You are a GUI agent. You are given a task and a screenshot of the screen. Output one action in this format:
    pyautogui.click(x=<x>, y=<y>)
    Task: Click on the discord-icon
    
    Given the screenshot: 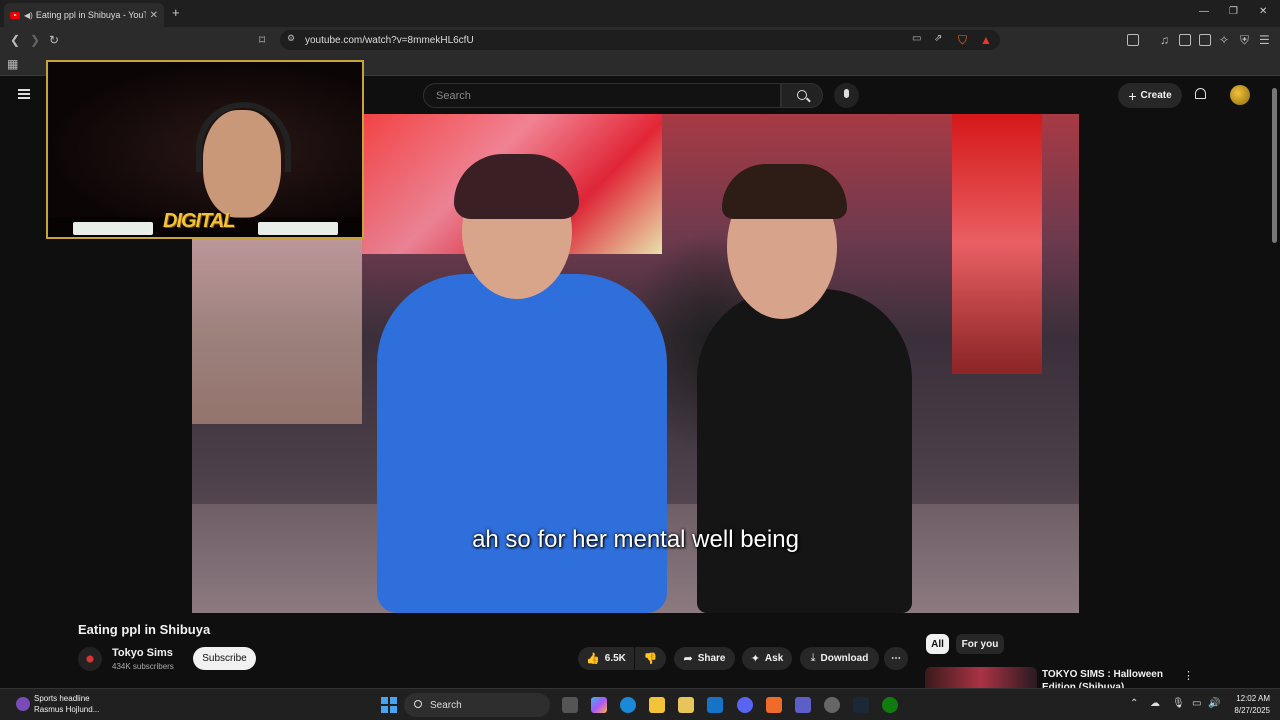 What is the action you would take?
    pyautogui.click(x=745, y=705)
    